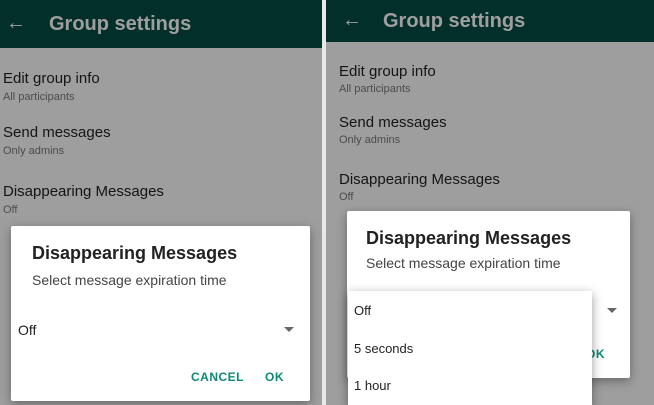 Image resolution: width=654 pixels, height=405 pixels. I want to click on ok-button: OK, so click(274, 377).